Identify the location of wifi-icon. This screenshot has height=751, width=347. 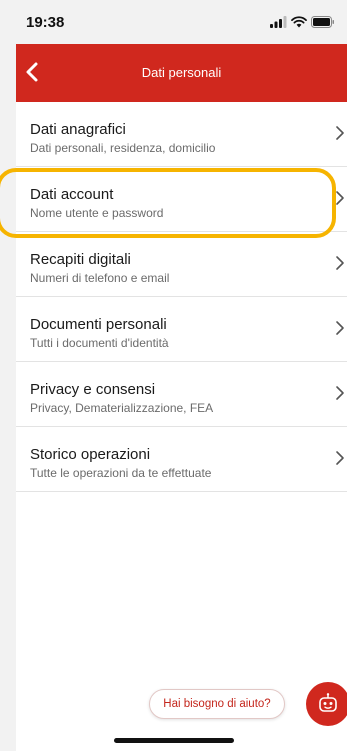
(299, 22).